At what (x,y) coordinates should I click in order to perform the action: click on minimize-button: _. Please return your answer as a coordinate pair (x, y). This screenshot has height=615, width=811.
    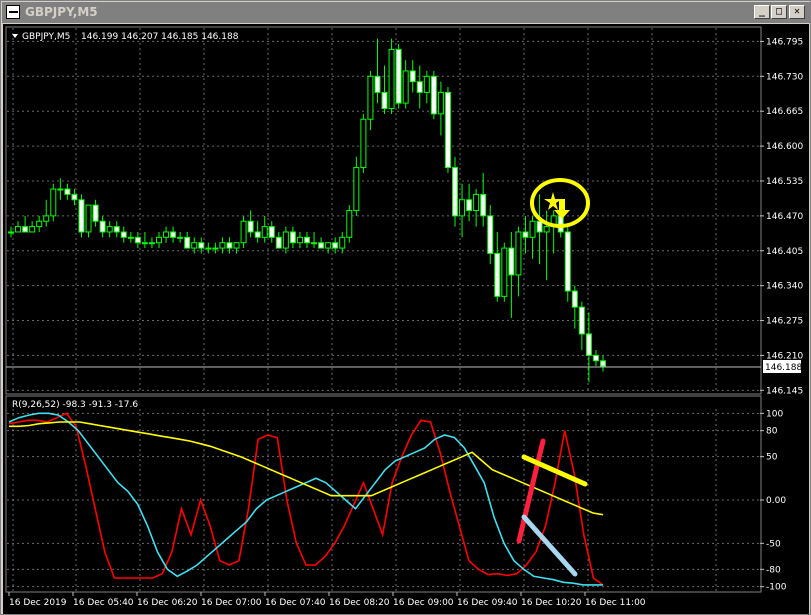
    Looking at the image, I should click on (762, 12).